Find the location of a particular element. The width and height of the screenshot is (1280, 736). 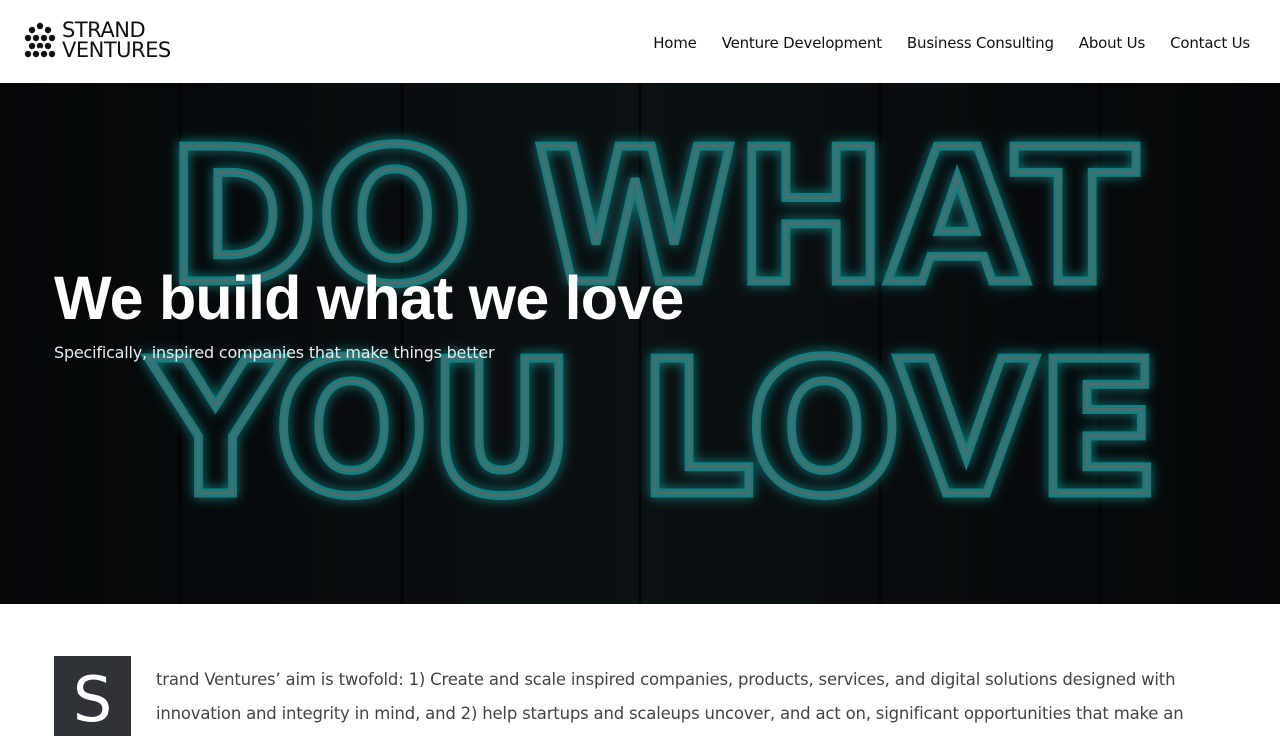

hero-title: We build what we love is located at coordinates (369, 298).